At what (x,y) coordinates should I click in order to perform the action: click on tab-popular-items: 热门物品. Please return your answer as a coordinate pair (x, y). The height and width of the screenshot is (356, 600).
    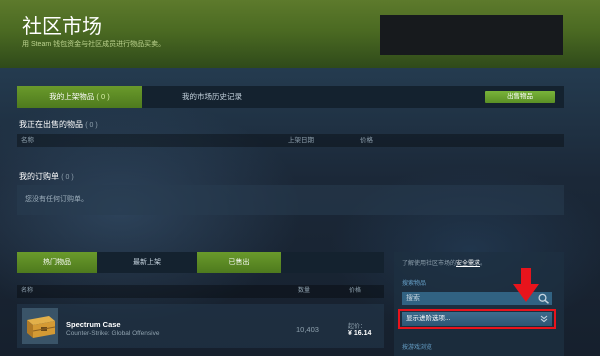
    Looking at the image, I should click on (57, 262).